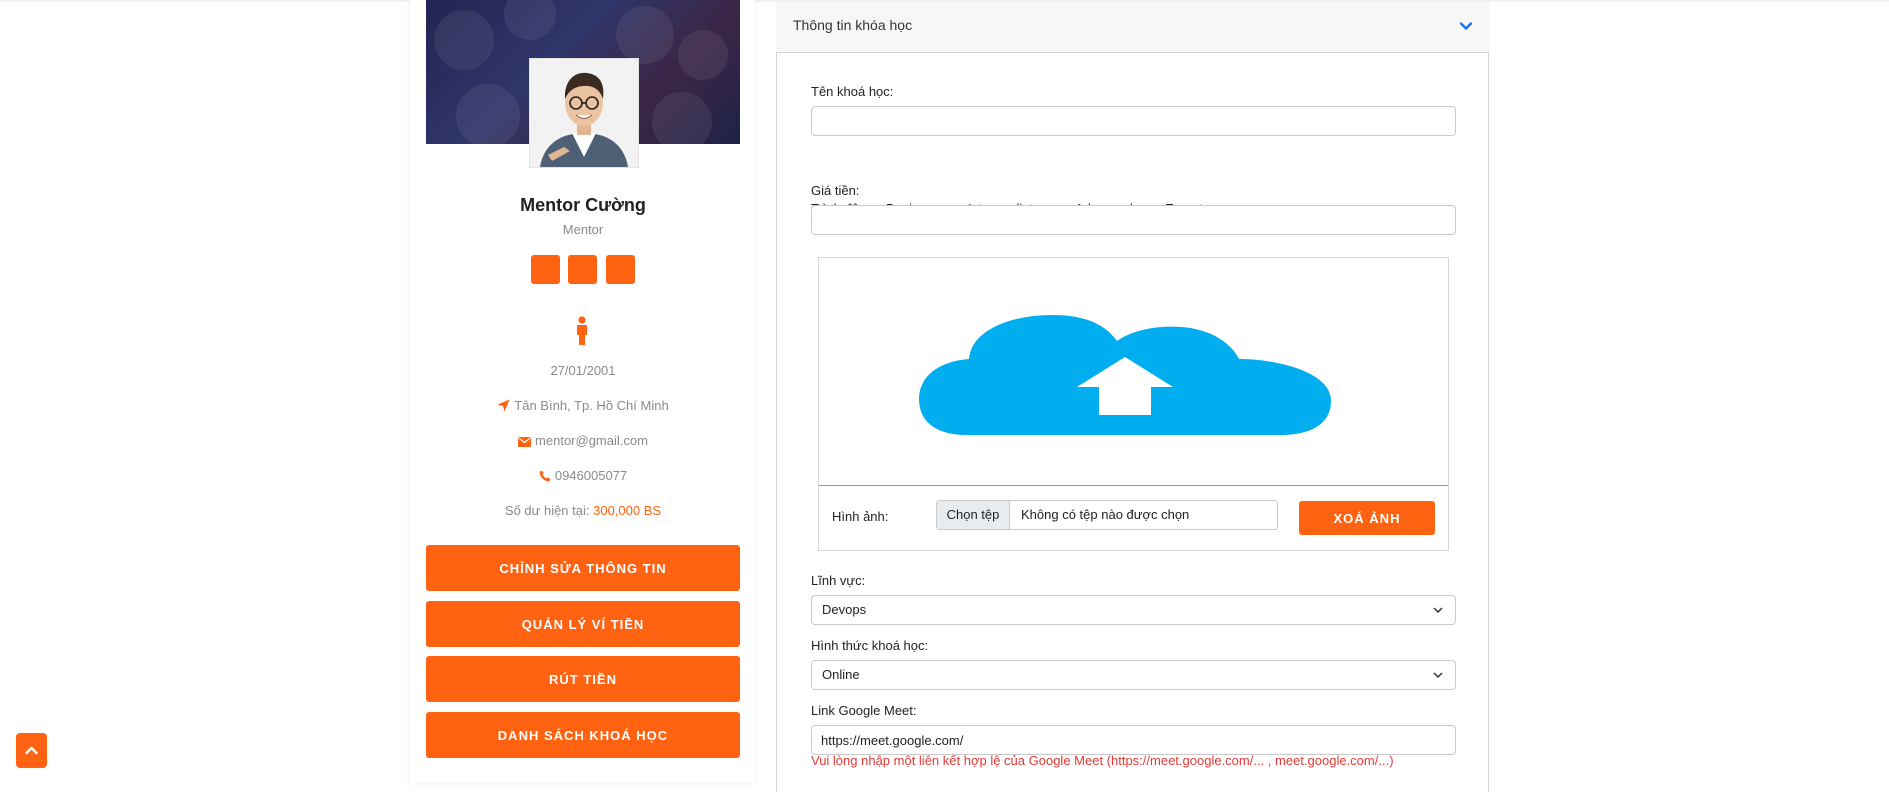  Describe the element at coordinates (583, 735) in the screenshot. I see `course-list-button: DANH SÁCH KHOÁ HỌC` at that location.